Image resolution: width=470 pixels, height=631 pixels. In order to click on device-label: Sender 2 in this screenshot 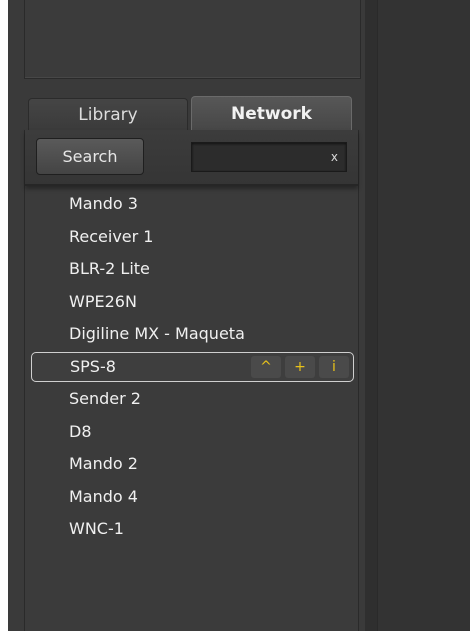, I will do `click(105, 398)`.